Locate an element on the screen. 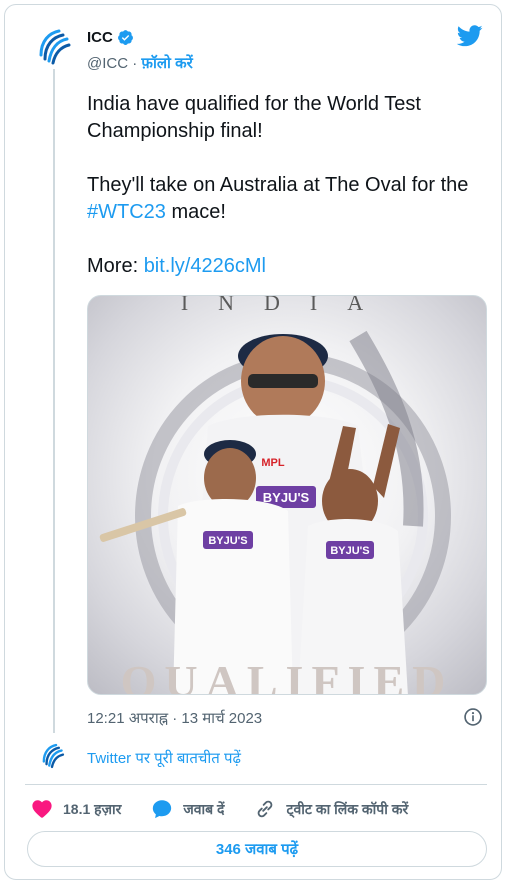 This screenshot has width=523, height=885. reply-label: जवाब दें is located at coordinates (204, 808).